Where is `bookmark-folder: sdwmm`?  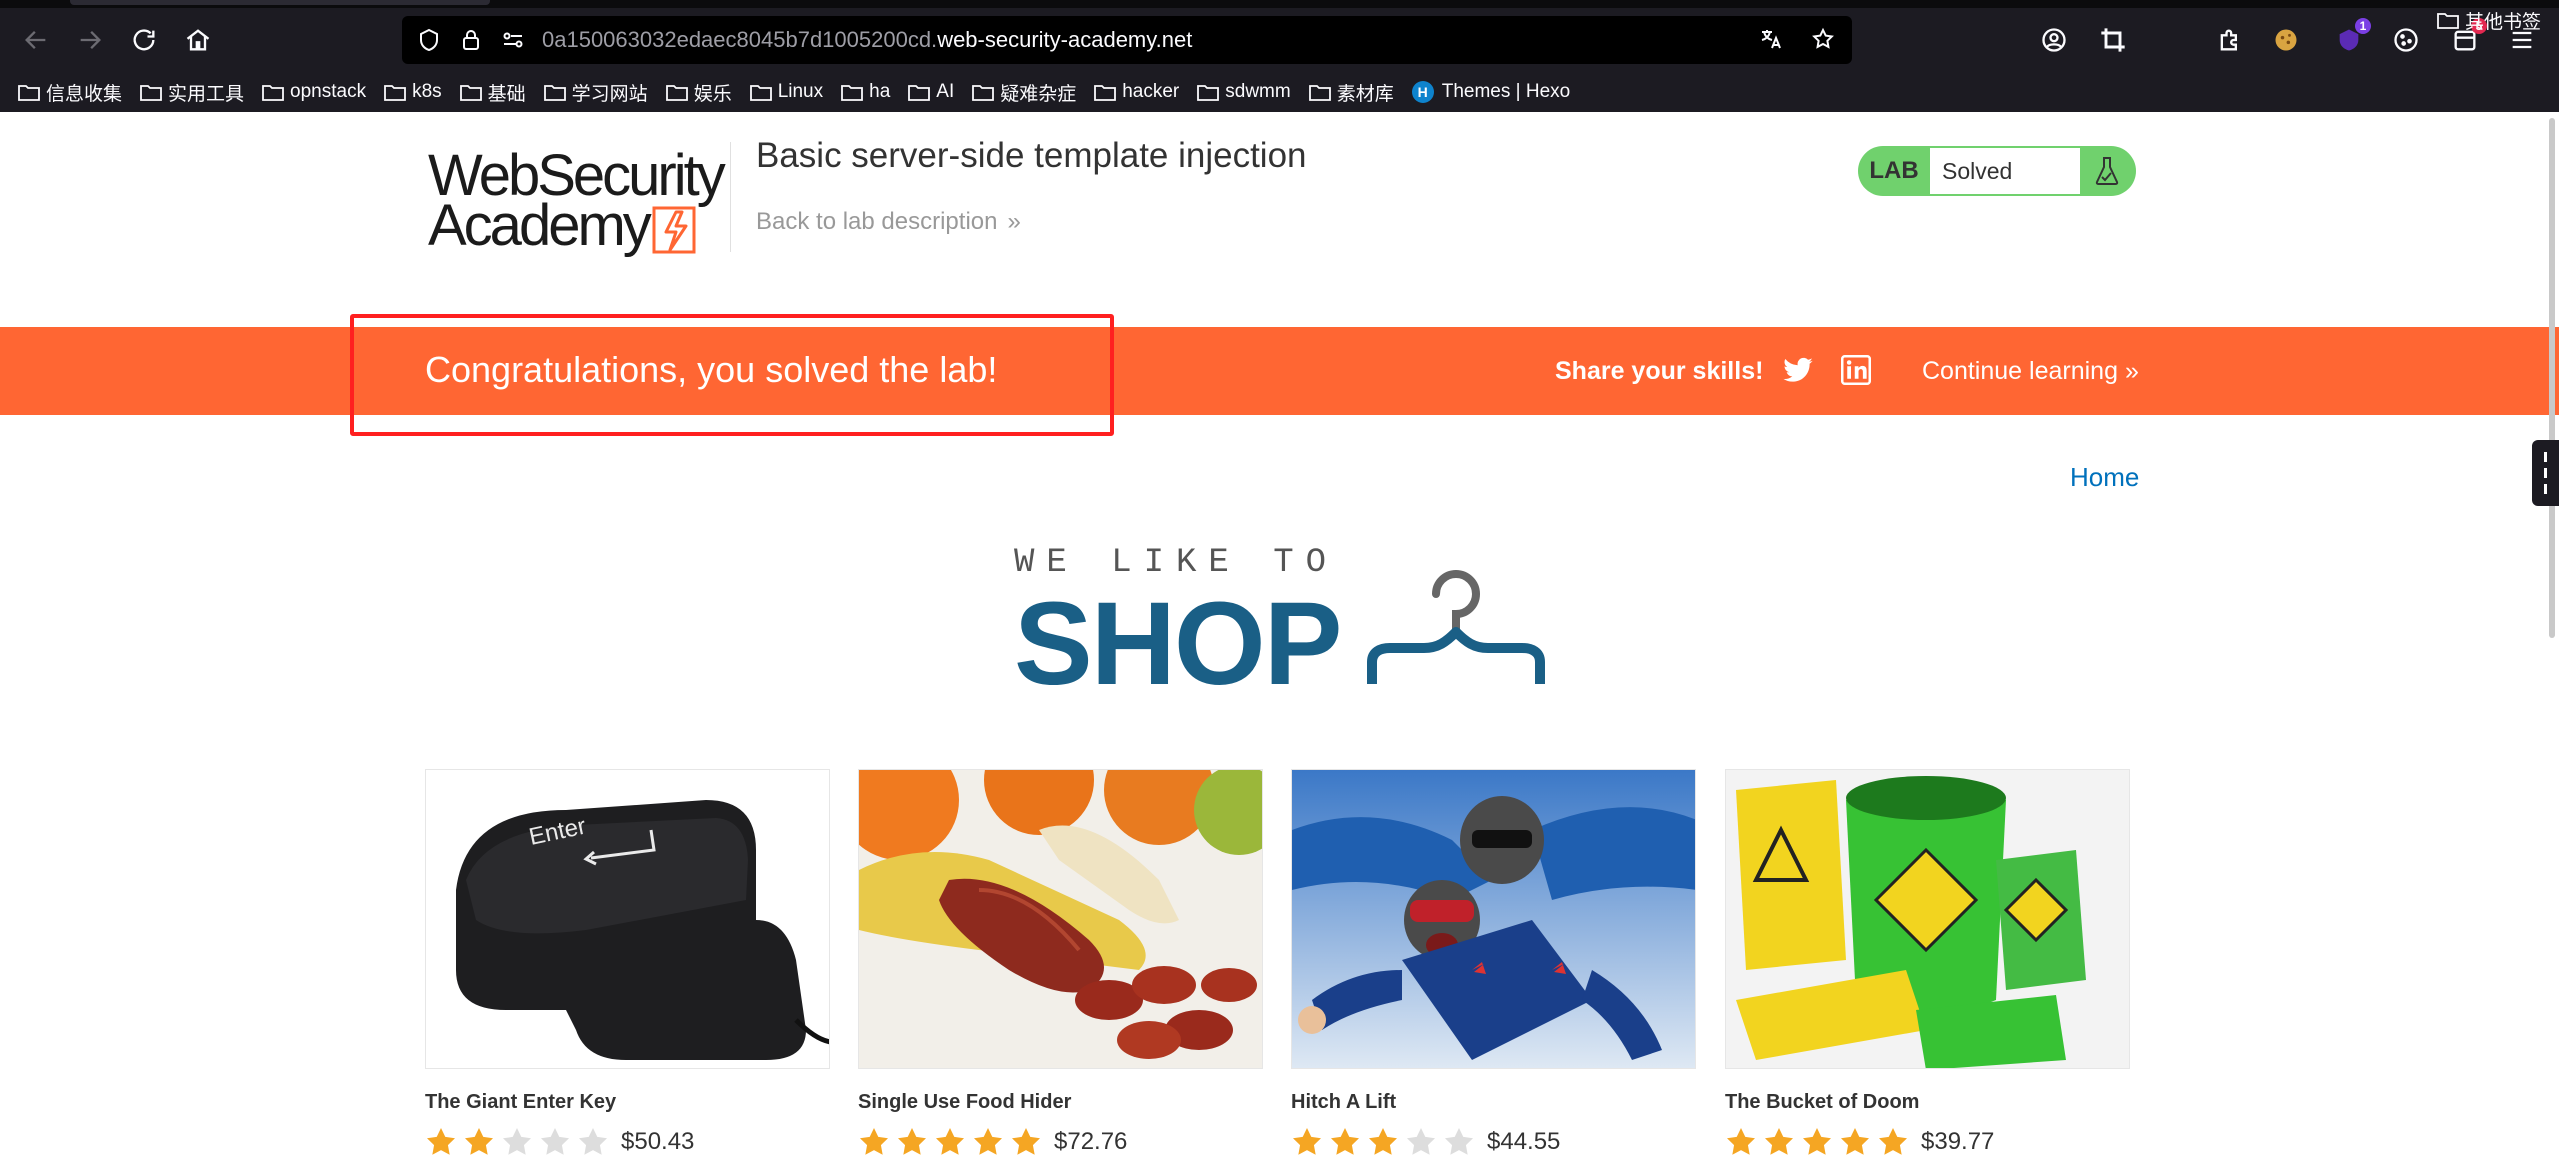
bookmark-folder: sdwmm is located at coordinates (1244, 92).